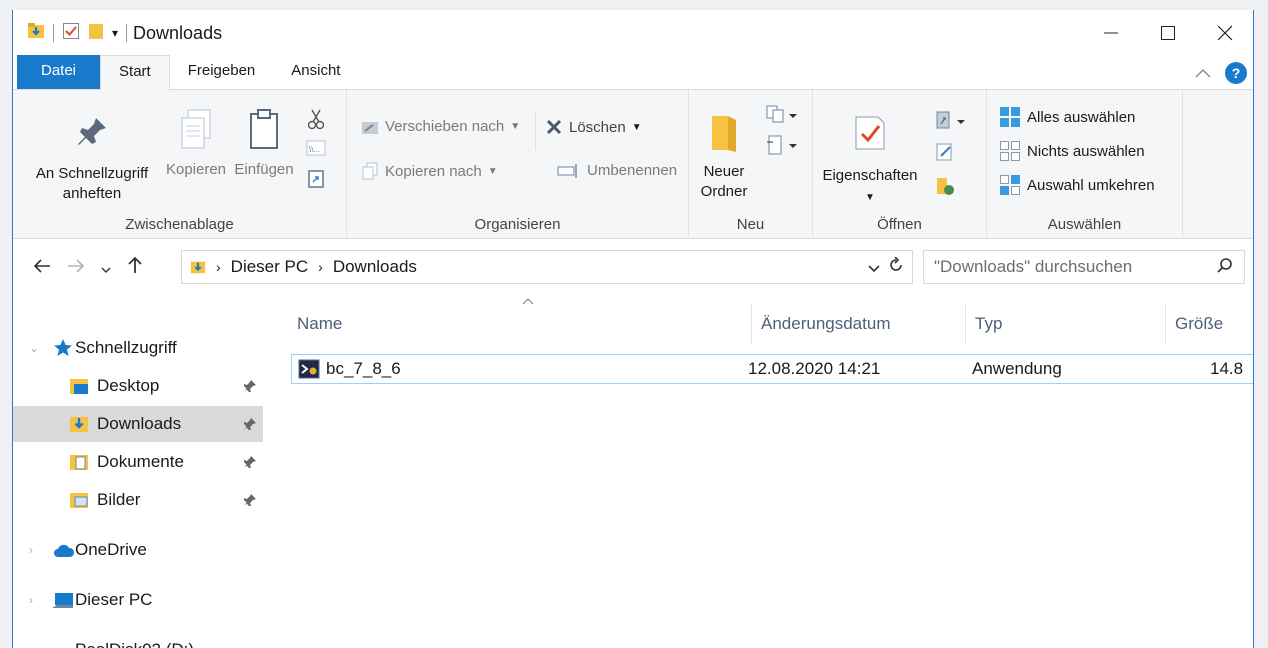 The height and width of the screenshot is (648, 1268). I want to click on copy-icon, so click(196, 129).